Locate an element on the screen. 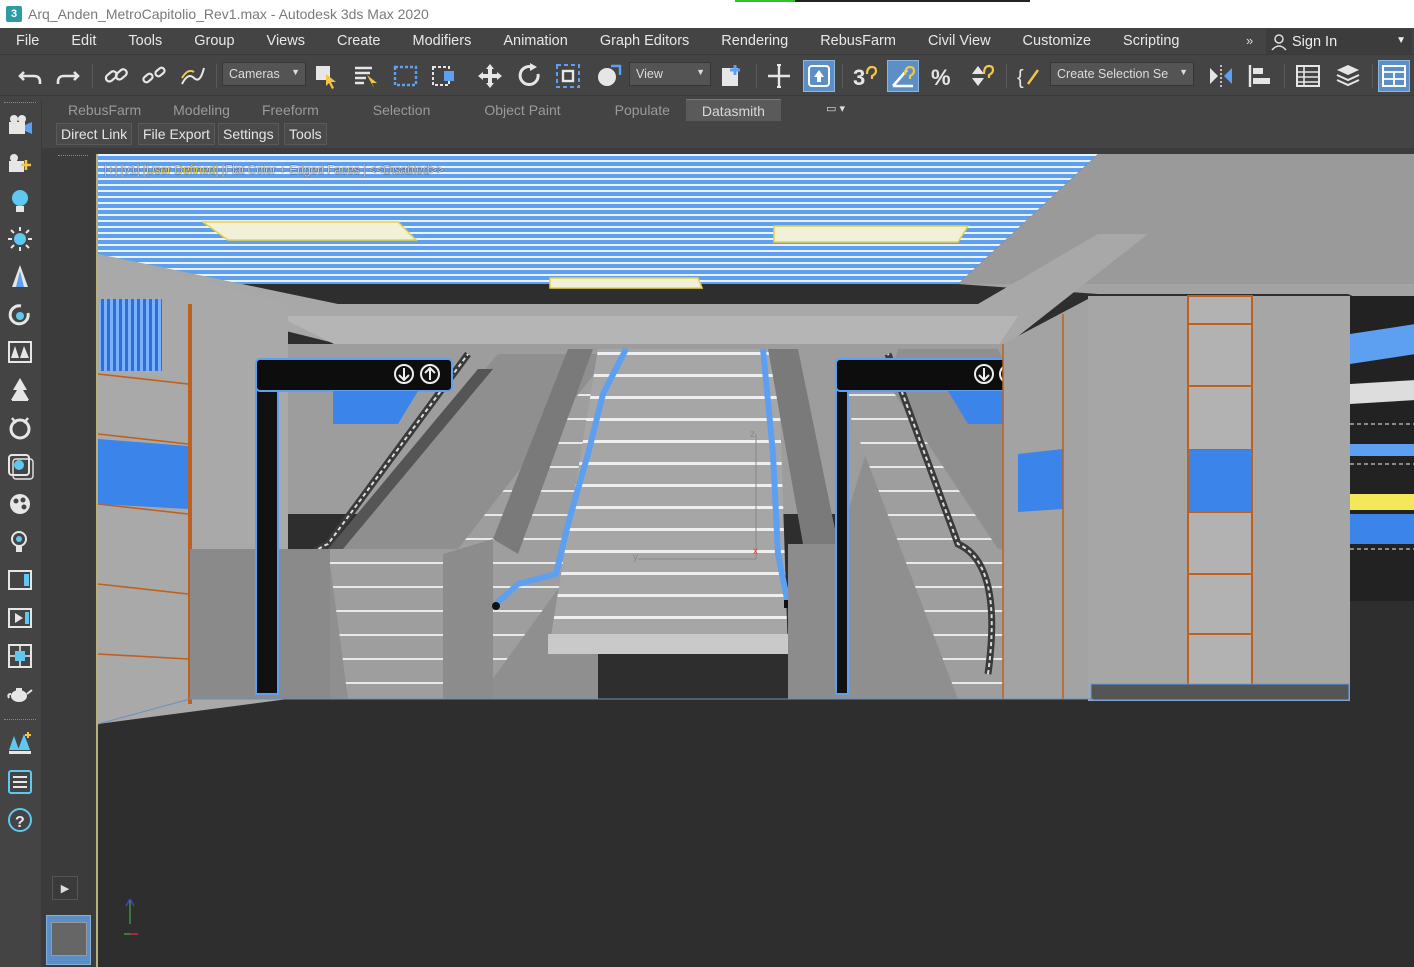 The width and height of the screenshot is (1414, 967). scatter-trees-icon is located at coordinates (20, 744).